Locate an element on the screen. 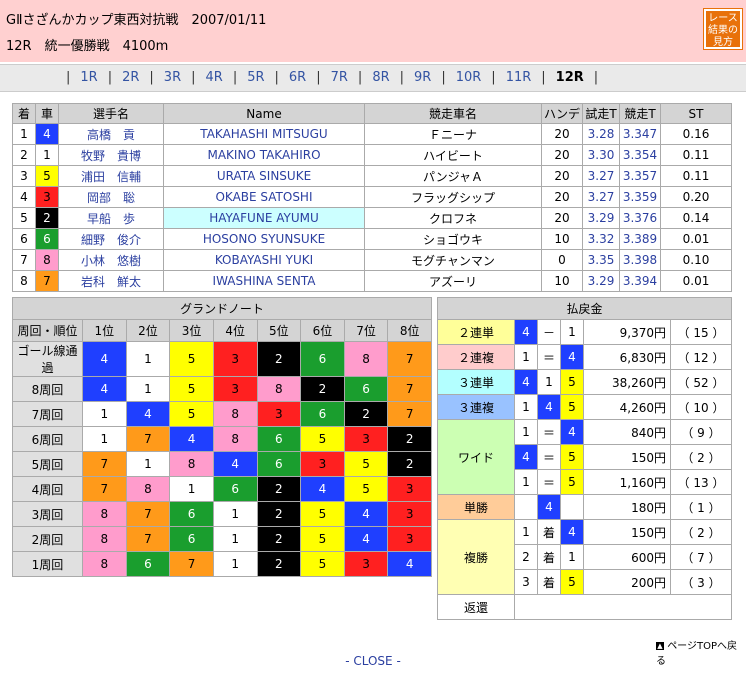 The image size is (746, 674). race-link-7r: 7R is located at coordinates (339, 77).